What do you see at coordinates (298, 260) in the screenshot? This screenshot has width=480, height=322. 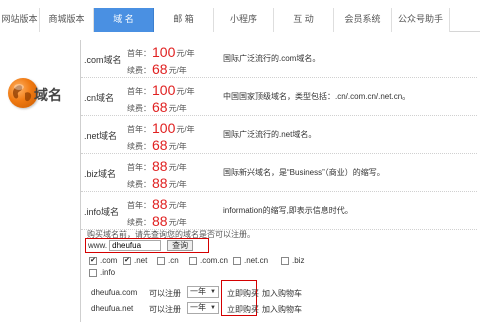 I see `tld-label: .biz` at bounding box center [298, 260].